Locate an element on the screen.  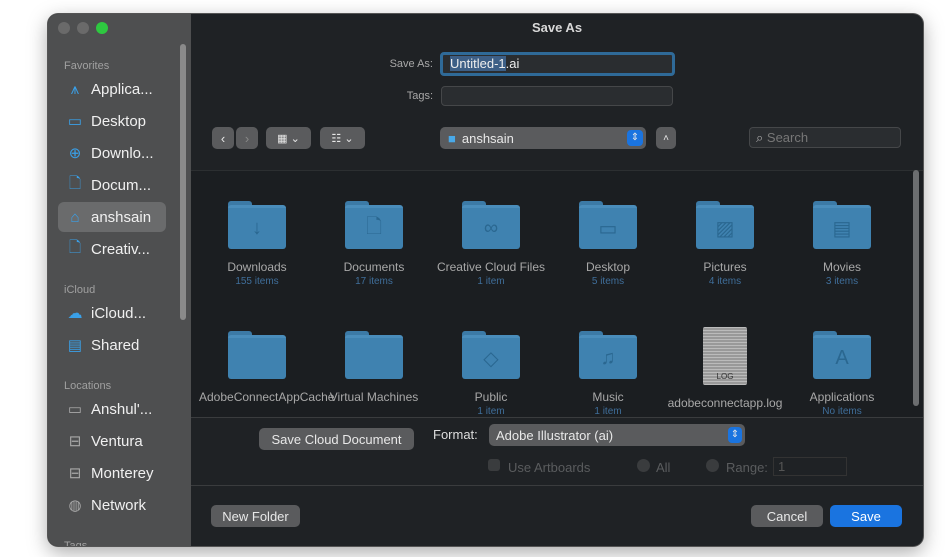
filename-input: Untitled-1.ai is located at coordinates (557, 64).